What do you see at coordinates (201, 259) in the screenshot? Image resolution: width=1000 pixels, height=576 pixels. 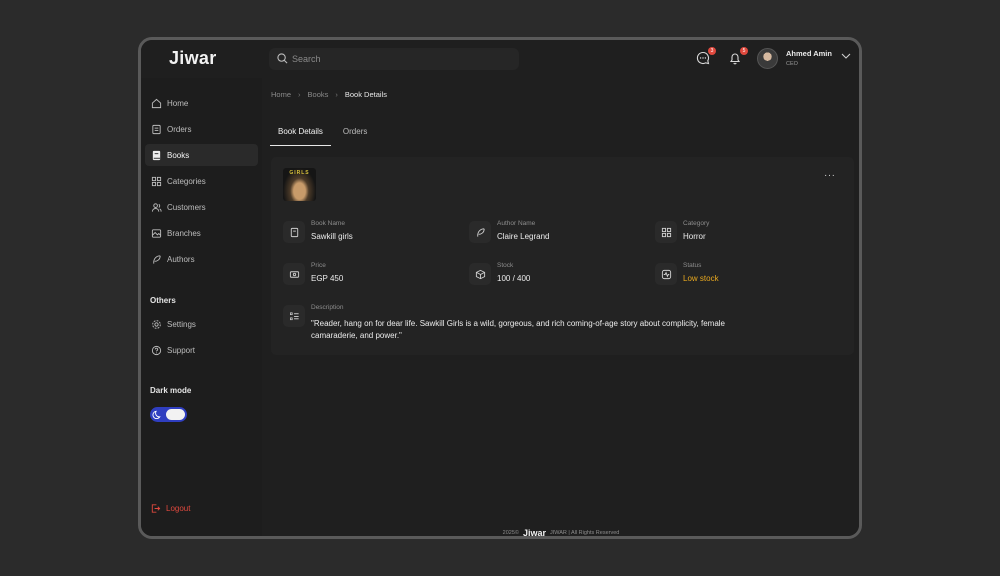 I see `sidebar-item-authors: Authors` at bounding box center [201, 259].